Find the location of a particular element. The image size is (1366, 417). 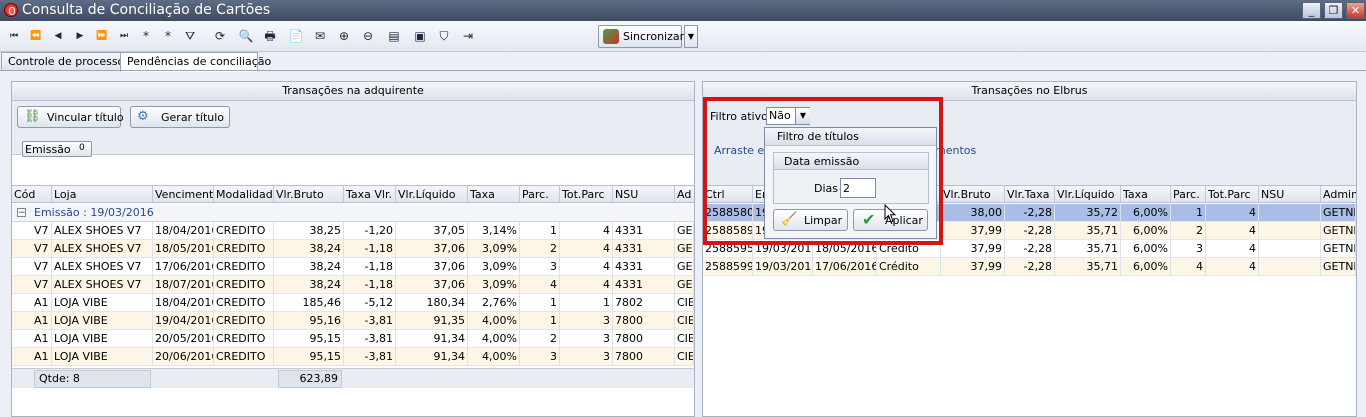

table-cell: GETNE is located at coordinates (1338, 231).